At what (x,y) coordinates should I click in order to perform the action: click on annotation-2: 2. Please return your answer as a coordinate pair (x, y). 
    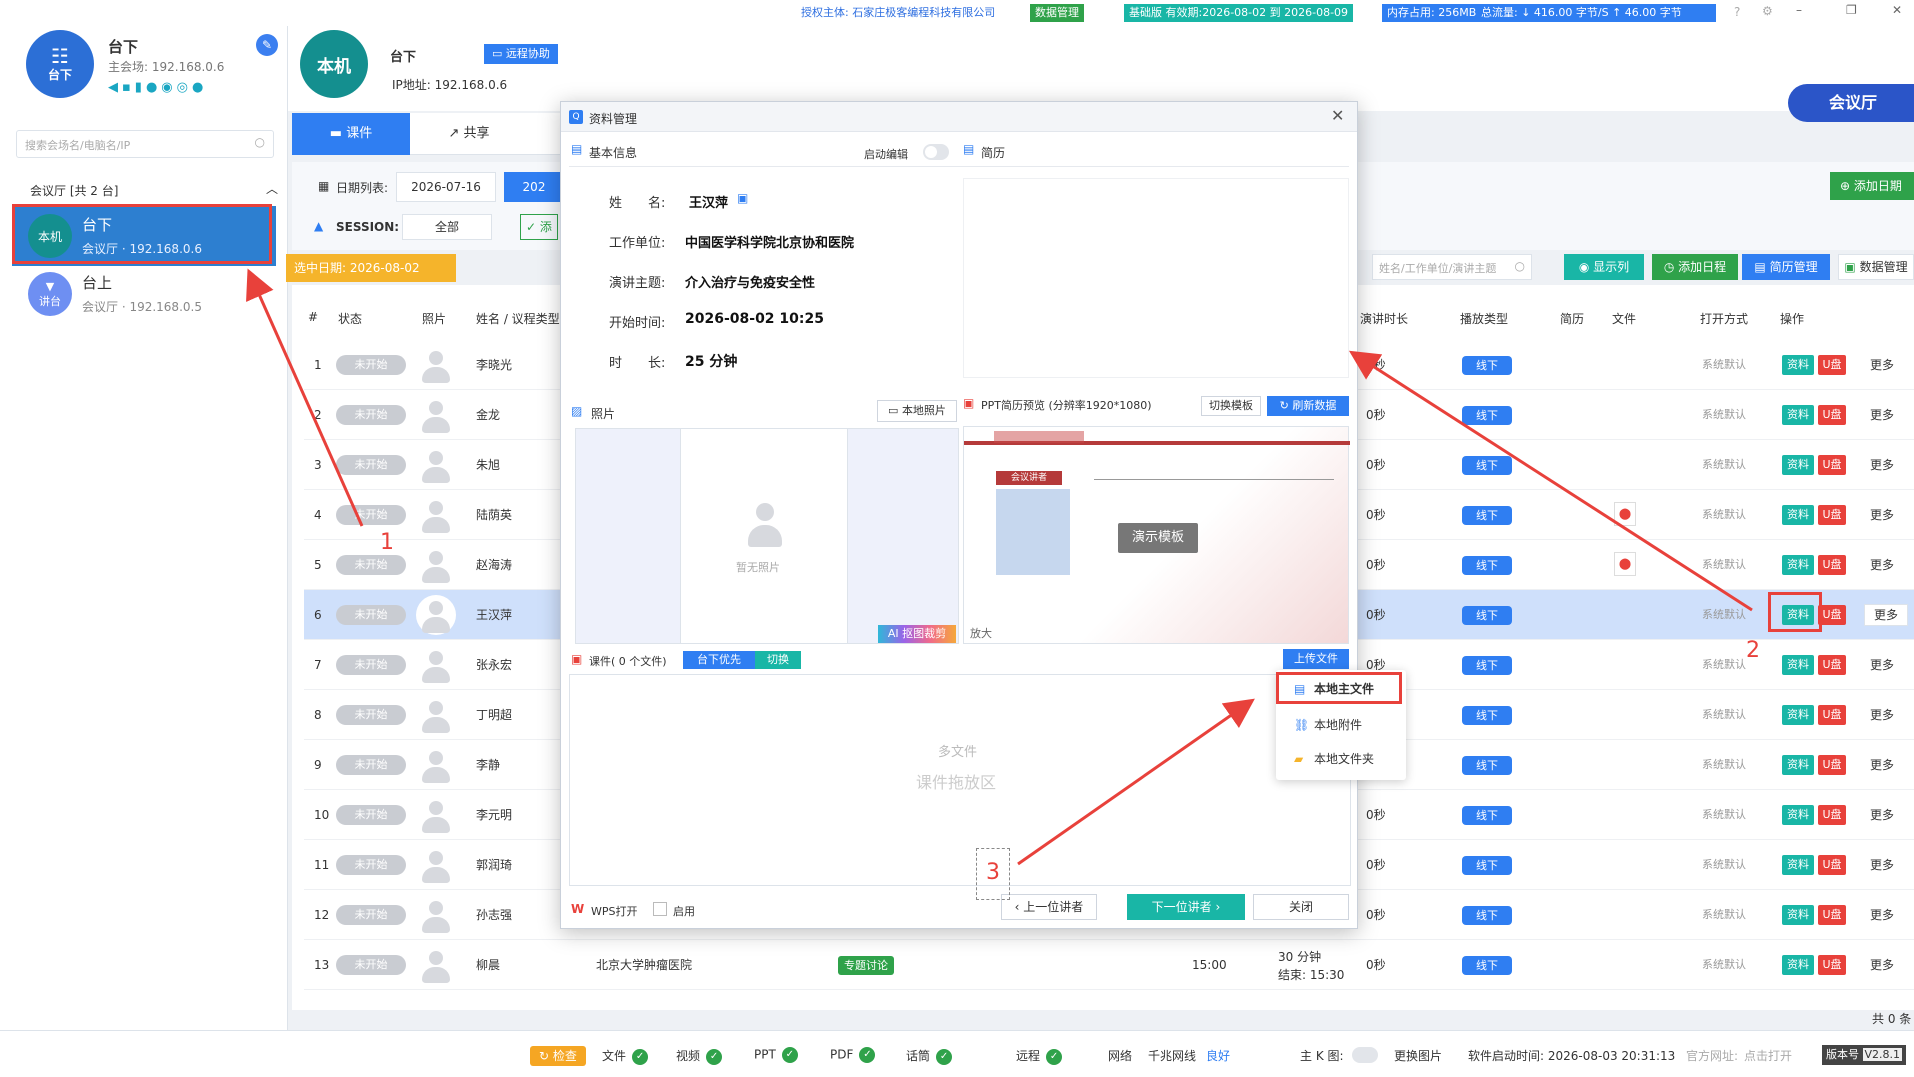
    Looking at the image, I should click on (1753, 650).